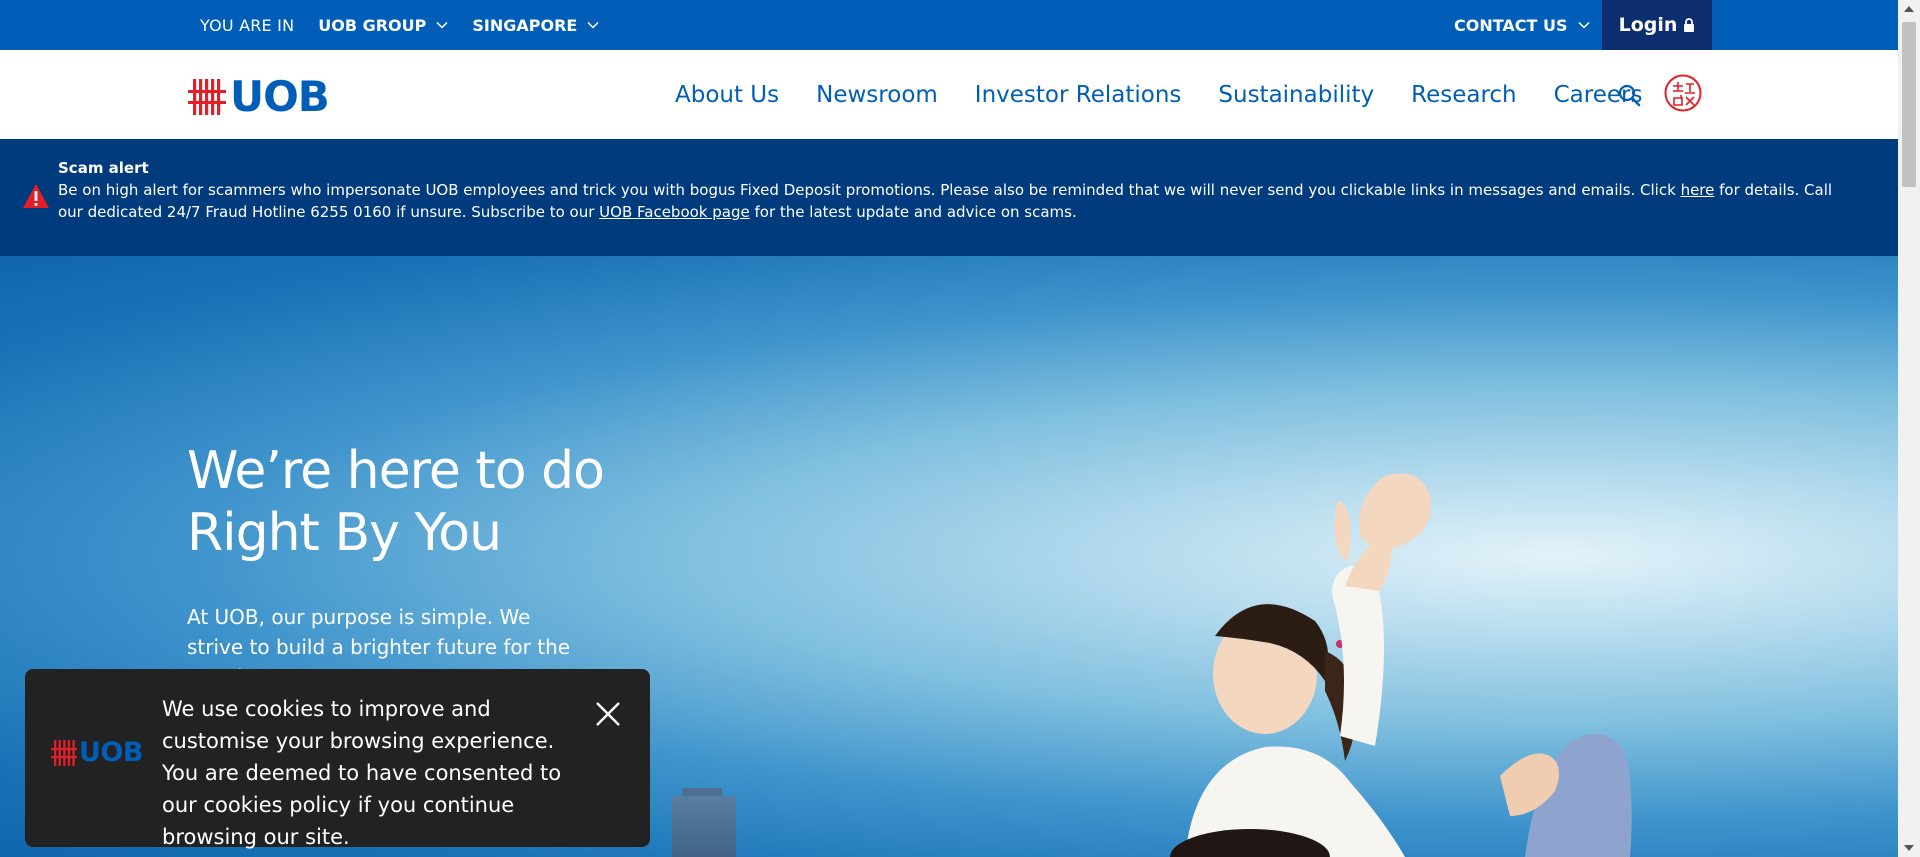  I want to click on search-icon, so click(1629, 95).